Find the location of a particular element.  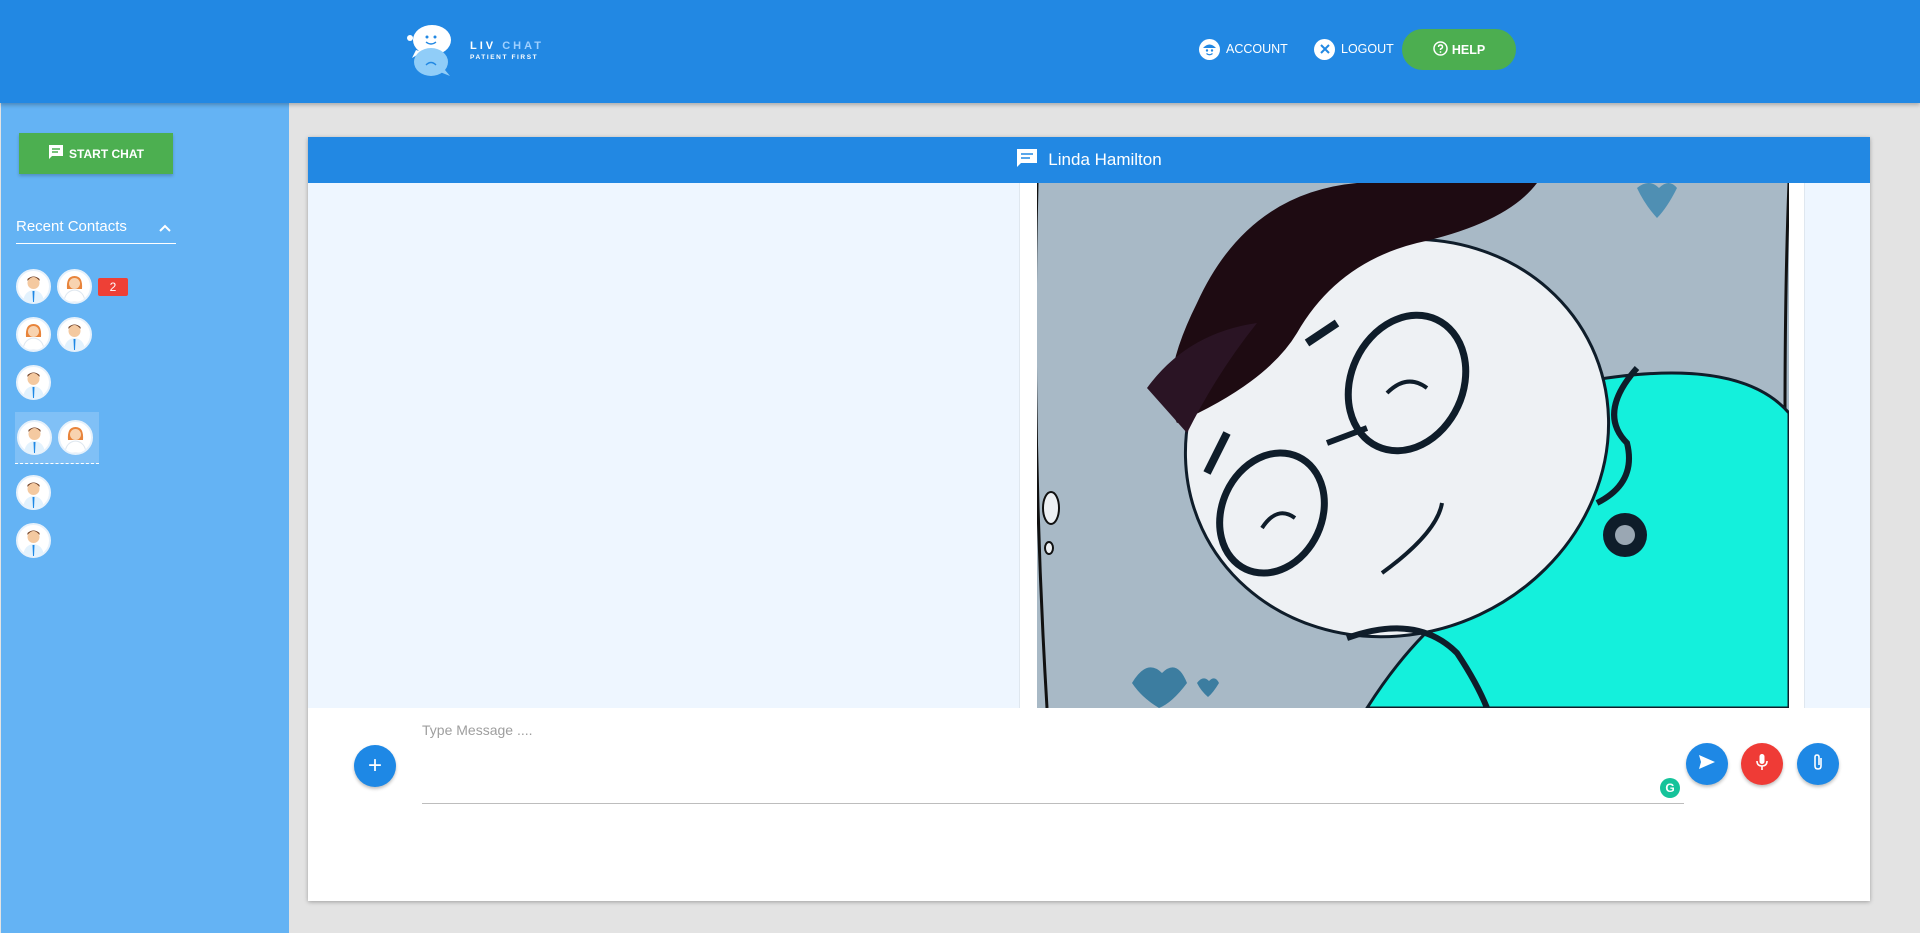

logo-title: LIV CHAT is located at coordinates (507, 45).